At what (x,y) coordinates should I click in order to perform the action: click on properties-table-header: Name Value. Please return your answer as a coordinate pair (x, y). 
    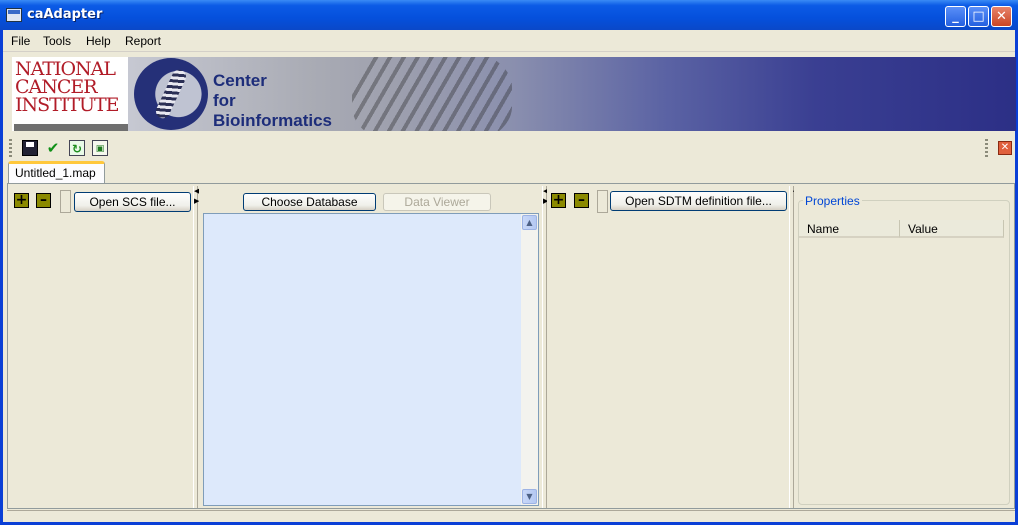
    Looking at the image, I should click on (901, 229).